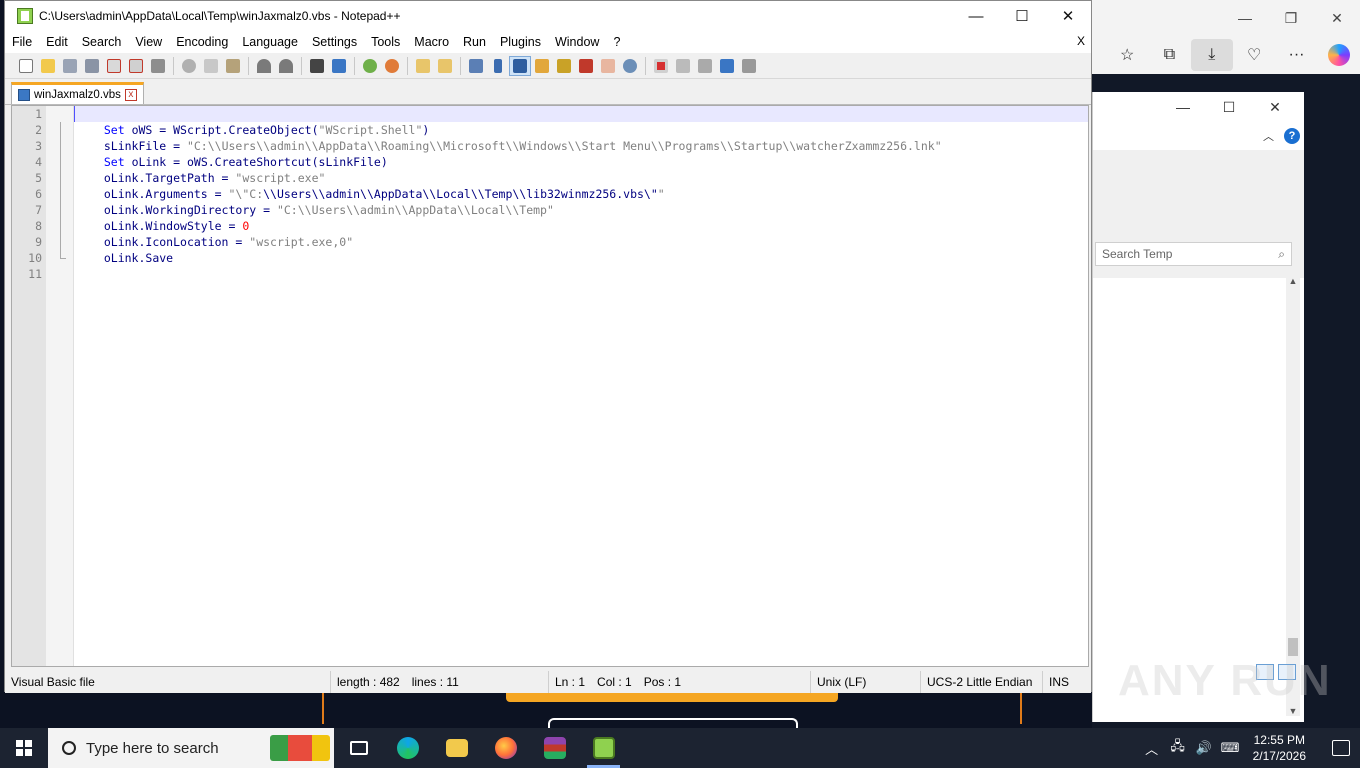 Image resolution: width=1360 pixels, height=768 pixels. Describe the element at coordinates (358, 748) in the screenshot. I see `task-view-icon` at that location.